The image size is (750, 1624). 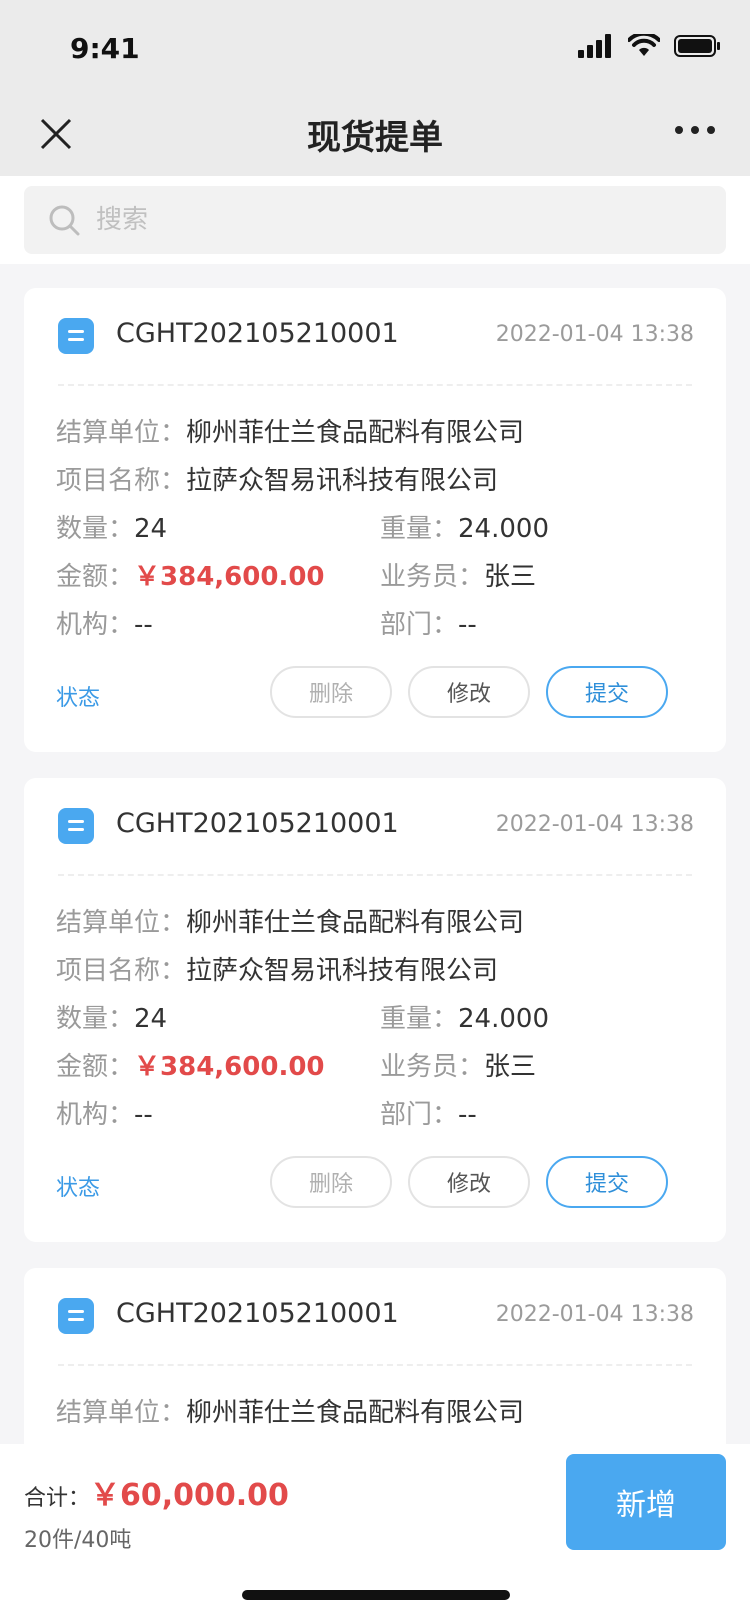 What do you see at coordinates (78, 1540) in the screenshot?
I see `total-count: 20件/40吨` at bounding box center [78, 1540].